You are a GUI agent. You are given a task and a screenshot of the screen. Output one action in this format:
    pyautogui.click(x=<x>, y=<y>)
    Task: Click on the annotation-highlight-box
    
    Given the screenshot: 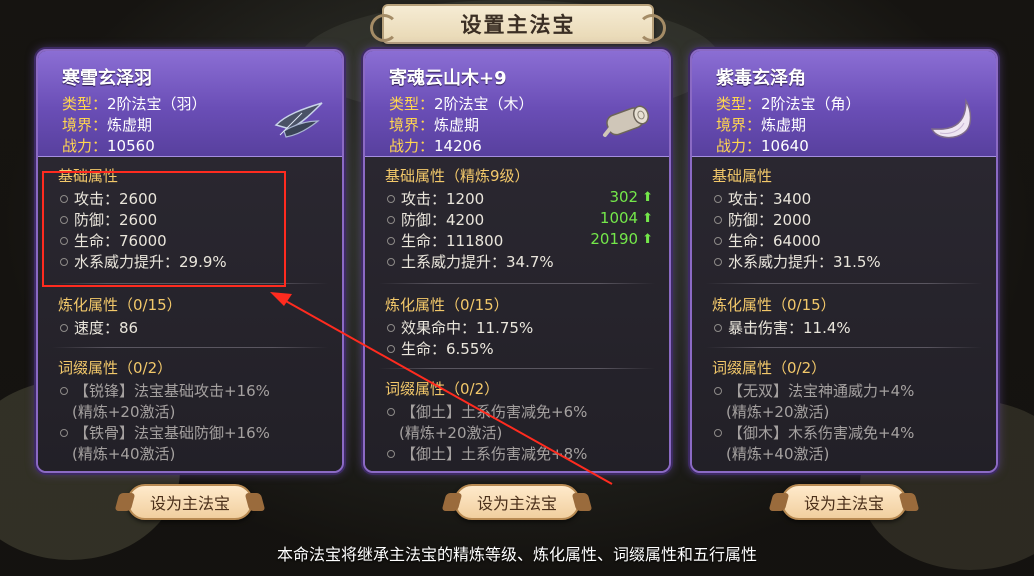 What is the action you would take?
    pyautogui.click(x=164, y=229)
    